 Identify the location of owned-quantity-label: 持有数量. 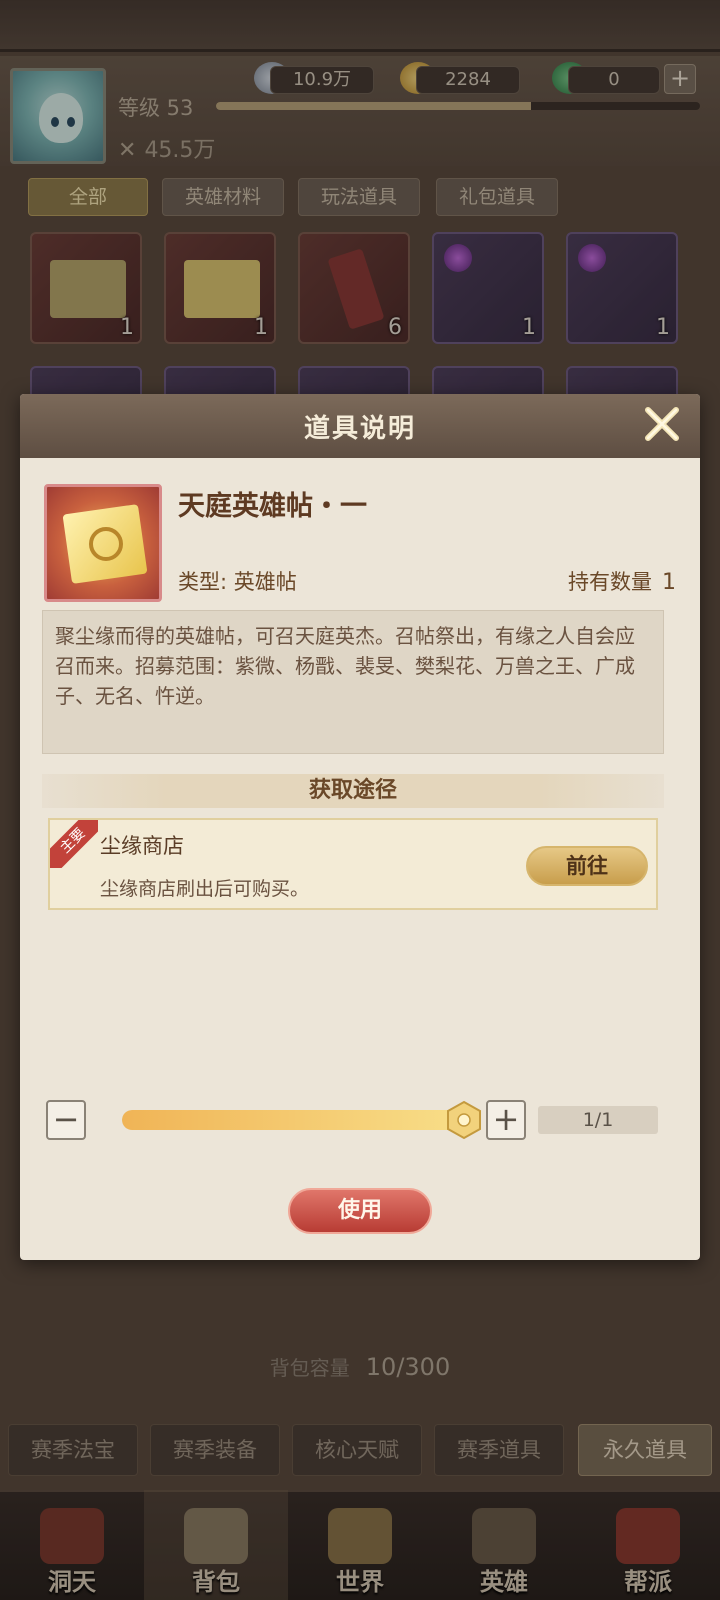
(610, 582).